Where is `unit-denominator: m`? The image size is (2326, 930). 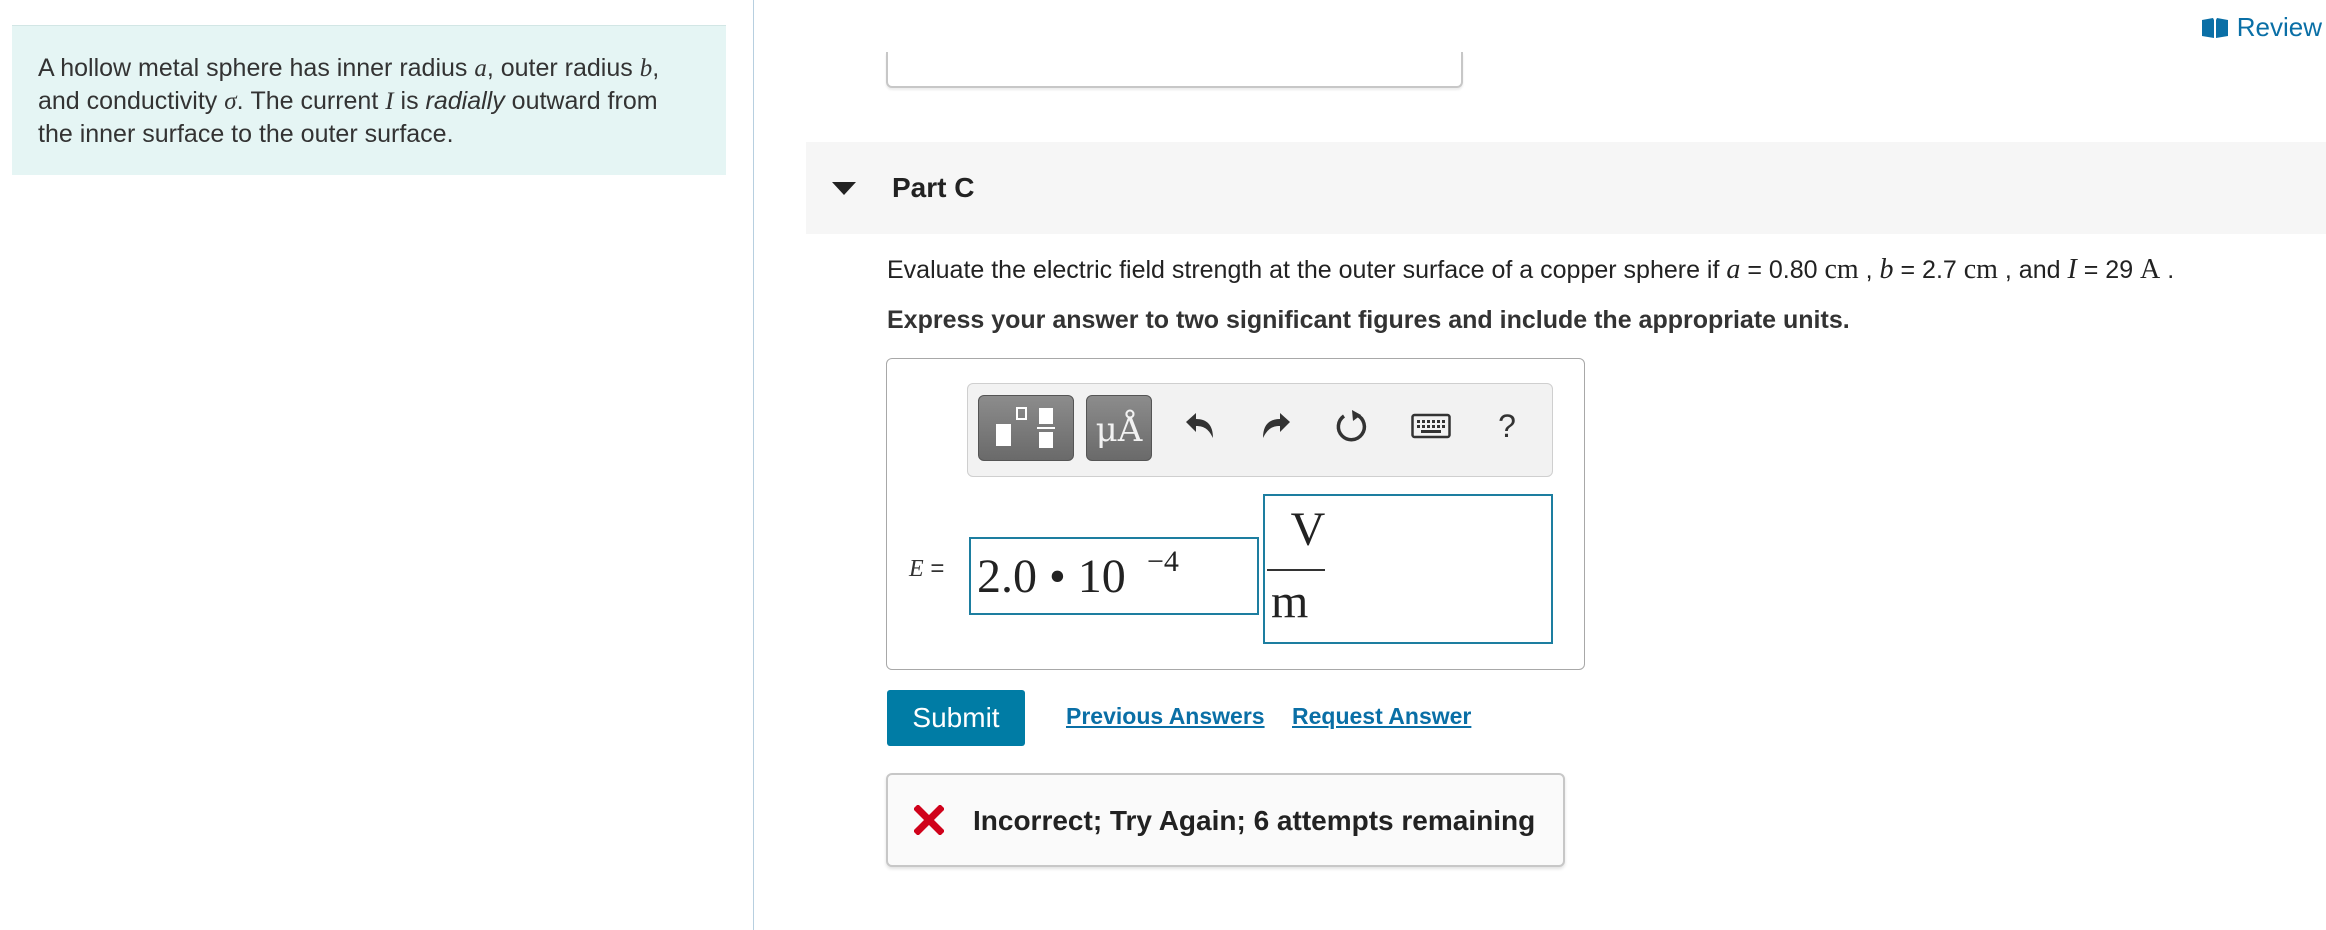 unit-denominator: m is located at coordinates (1290, 601).